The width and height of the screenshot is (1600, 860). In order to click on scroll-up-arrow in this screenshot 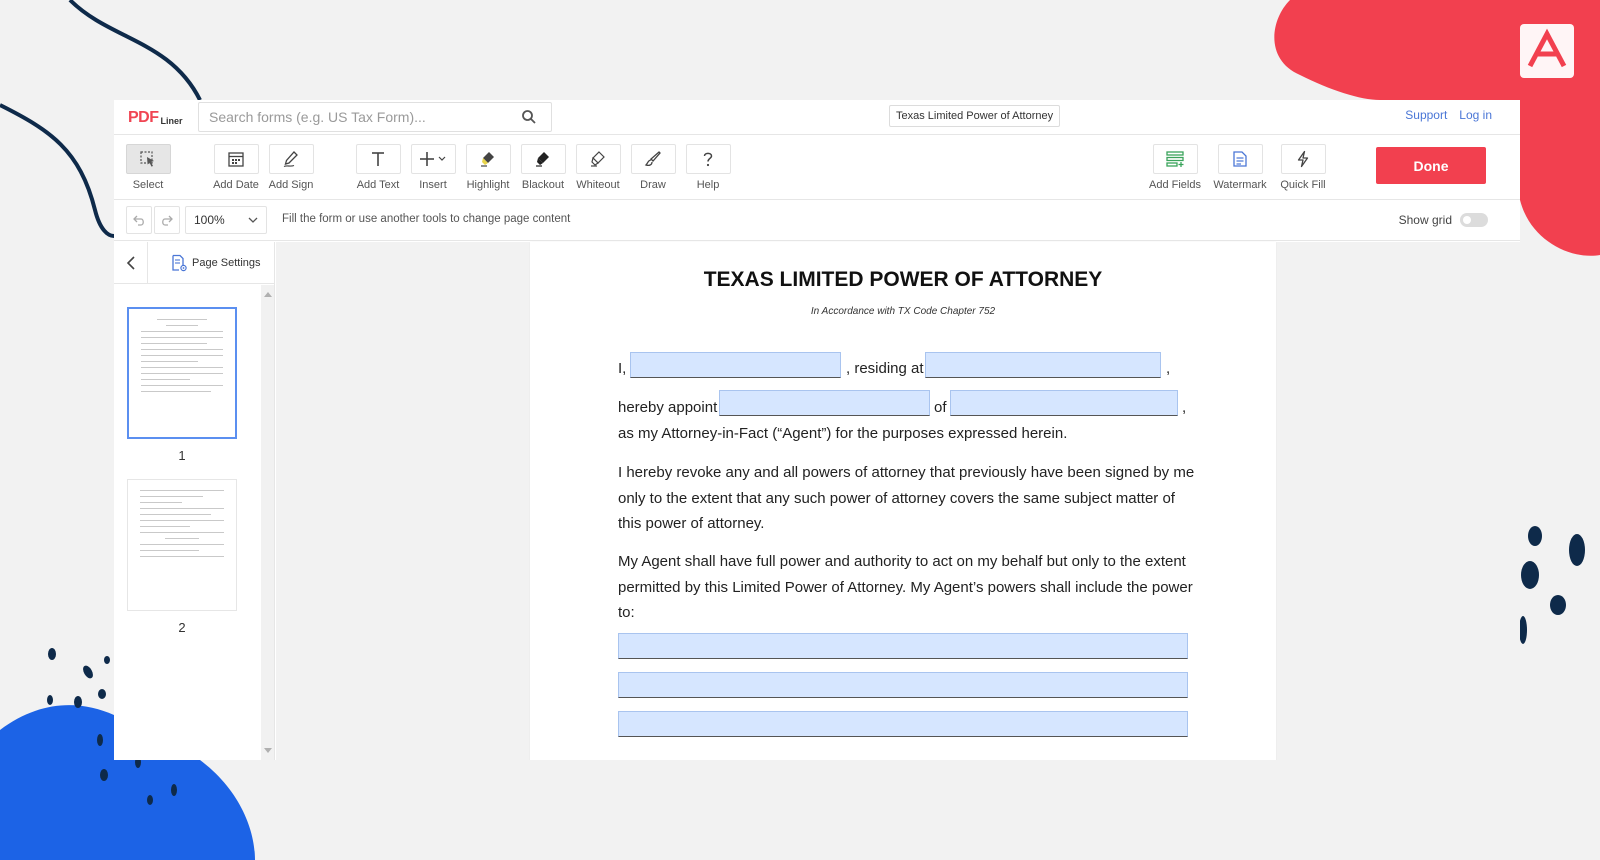, I will do `click(268, 294)`.